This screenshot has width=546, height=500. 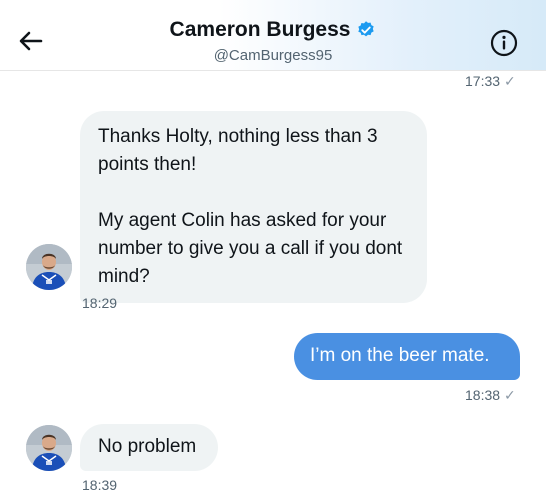 I want to click on received-message-bubble: No problem, so click(x=149, y=447).